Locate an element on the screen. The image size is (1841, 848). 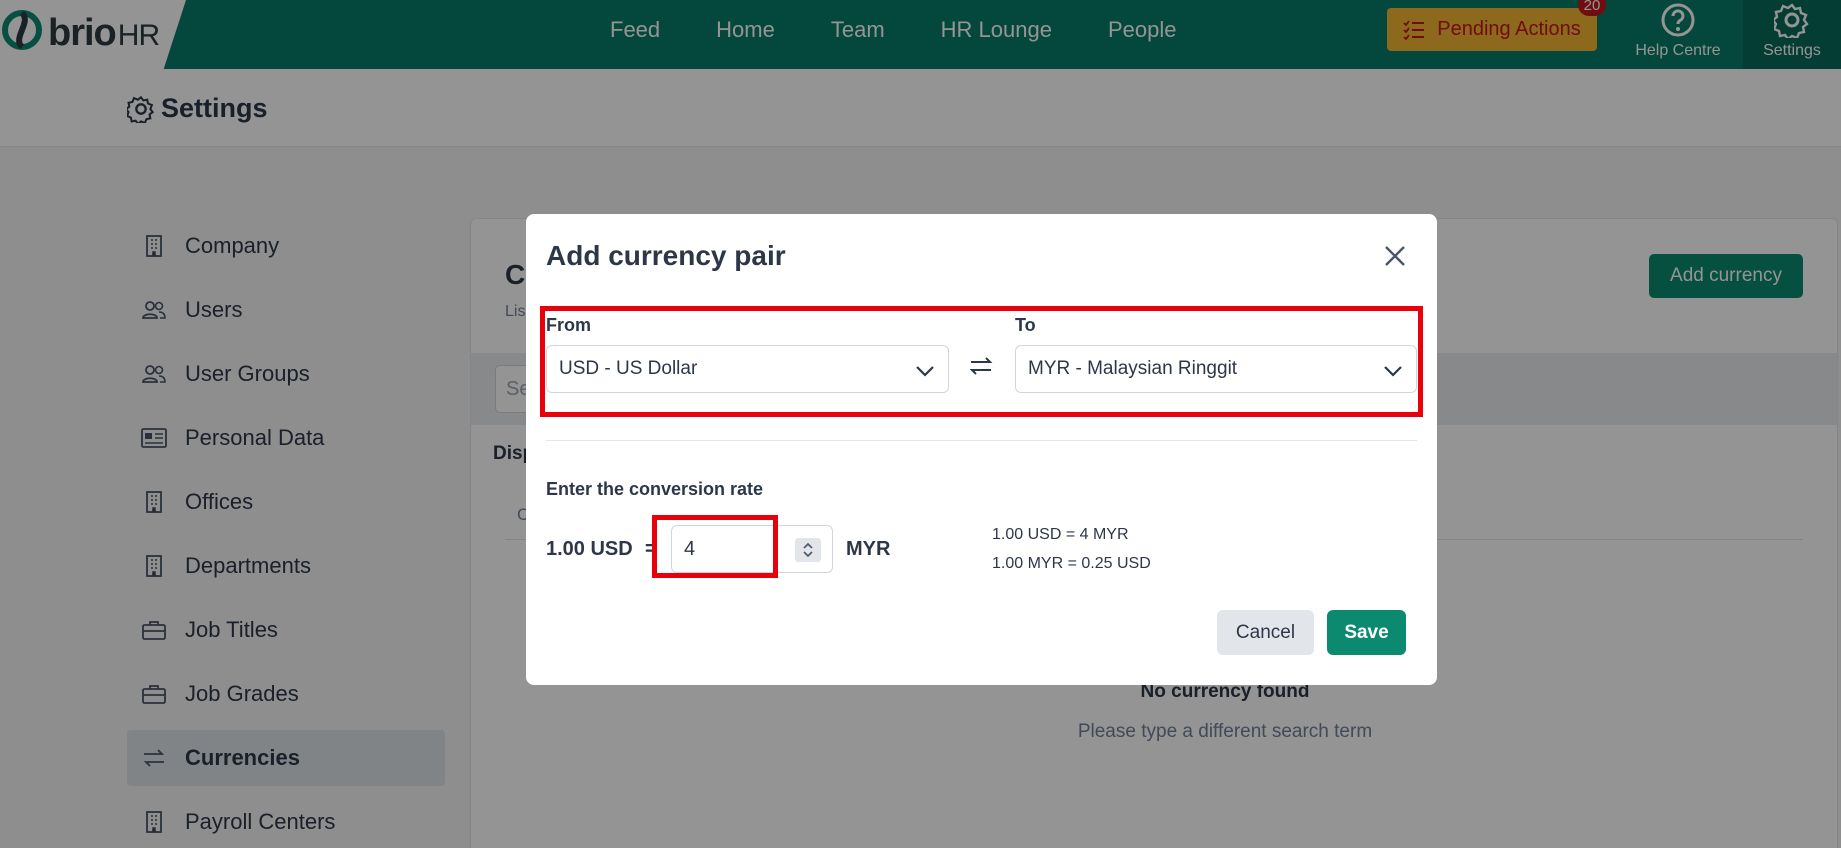
base-amount: 1.00 USD is located at coordinates (589, 549).